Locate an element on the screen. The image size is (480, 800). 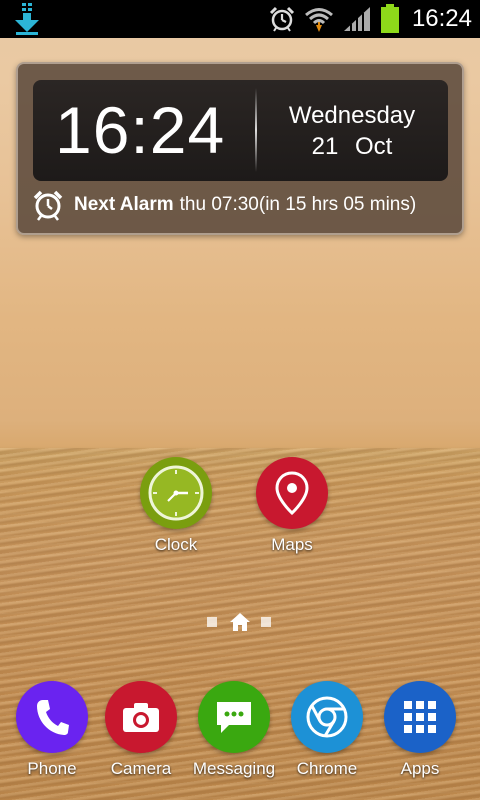
dock-camera: Camera is located at coordinates (141, 729).